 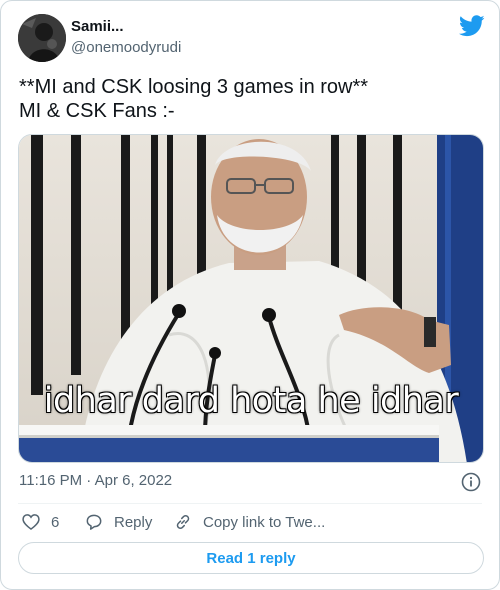 I want to click on tweet-timestamp: 11:16 PM · Apr 6, 2022, so click(x=95, y=480).